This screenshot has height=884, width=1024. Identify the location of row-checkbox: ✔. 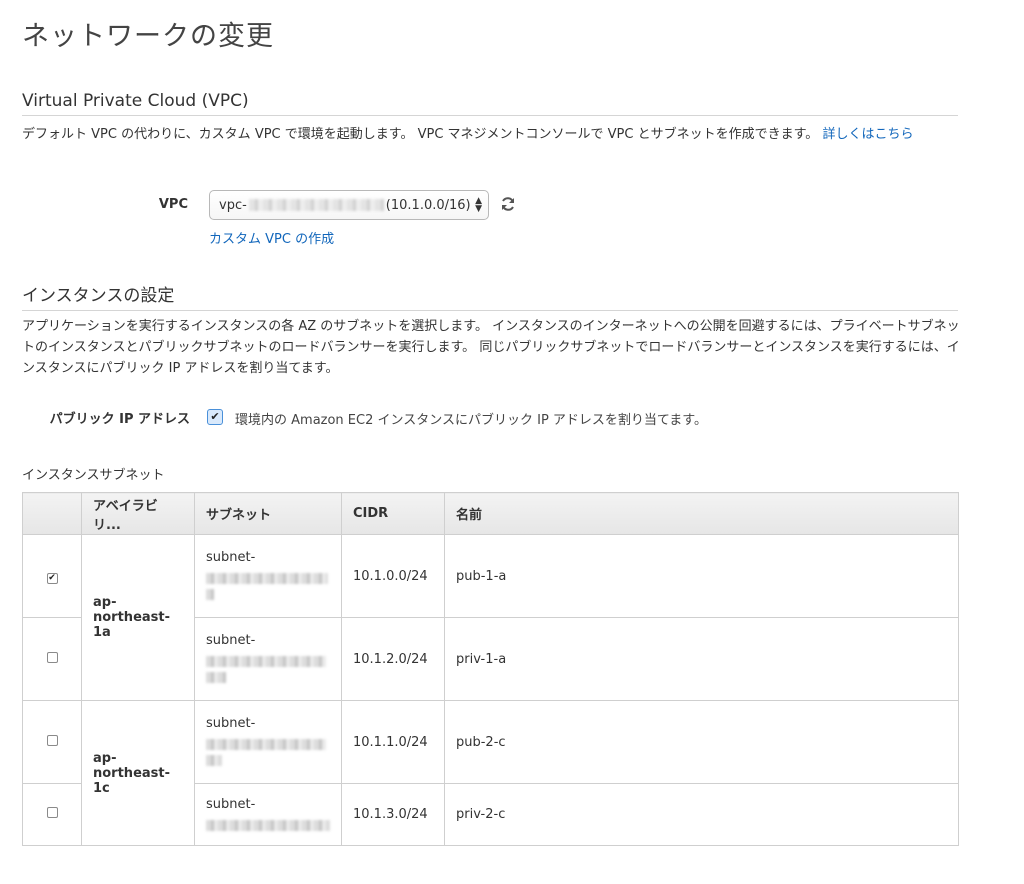
(52, 578).